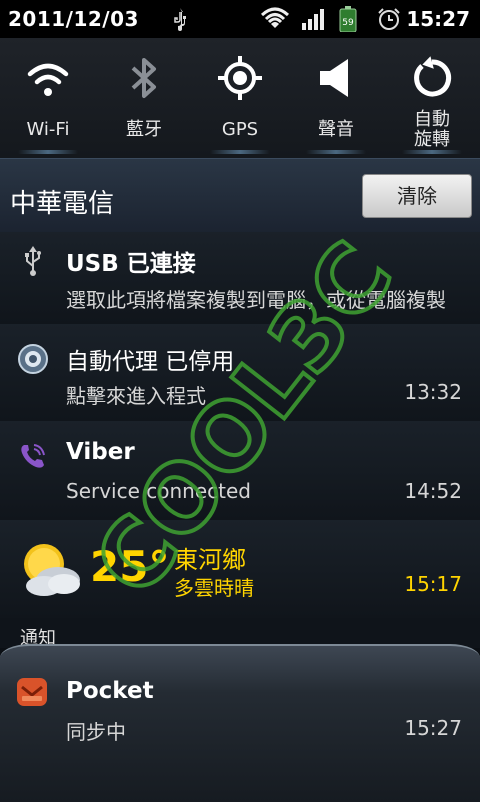 This screenshot has width=480, height=802. Describe the element at coordinates (275, 19) in the screenshot. I see `wifi-status-icon` at that location.